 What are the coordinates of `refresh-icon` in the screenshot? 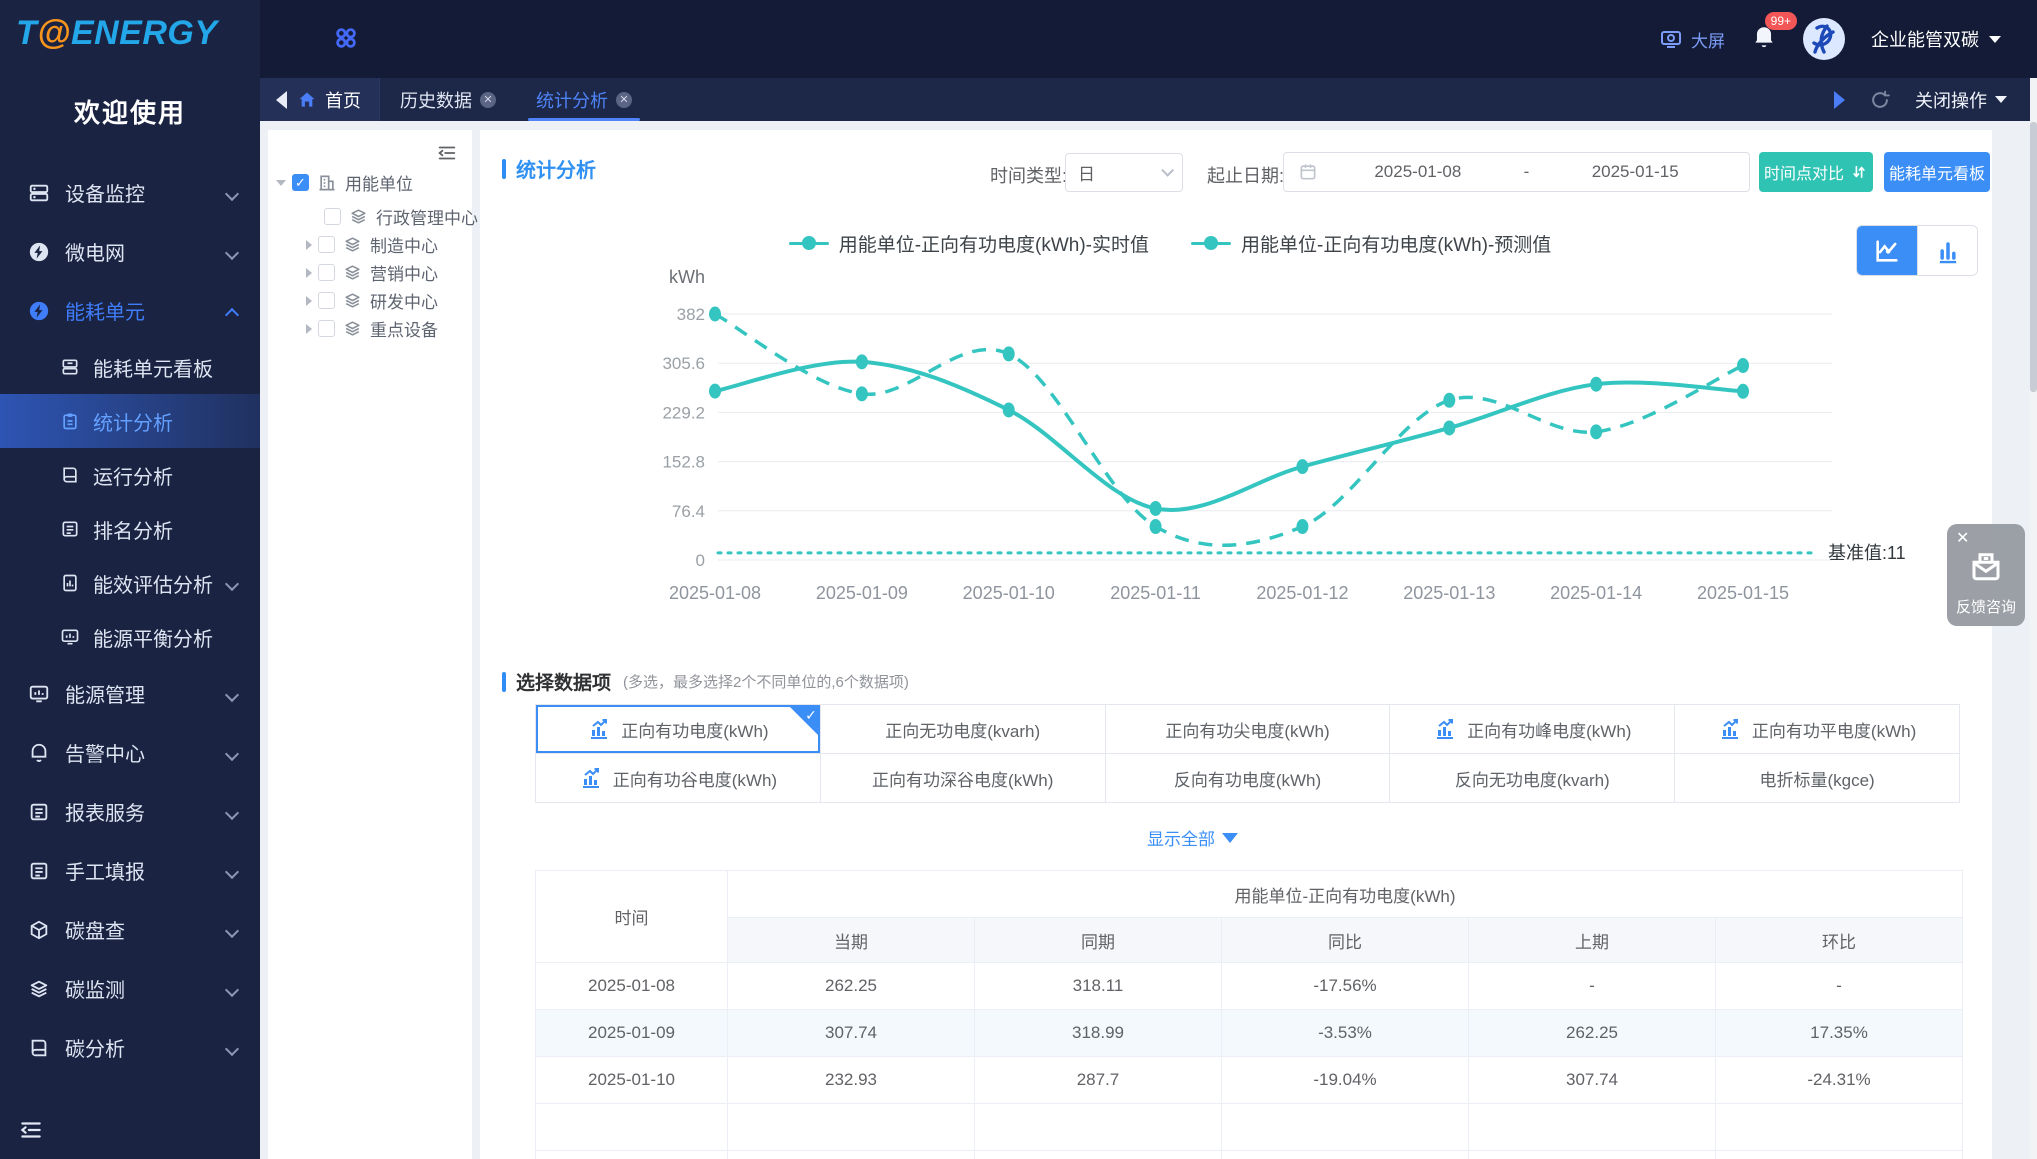 It's located at (1880, 100).